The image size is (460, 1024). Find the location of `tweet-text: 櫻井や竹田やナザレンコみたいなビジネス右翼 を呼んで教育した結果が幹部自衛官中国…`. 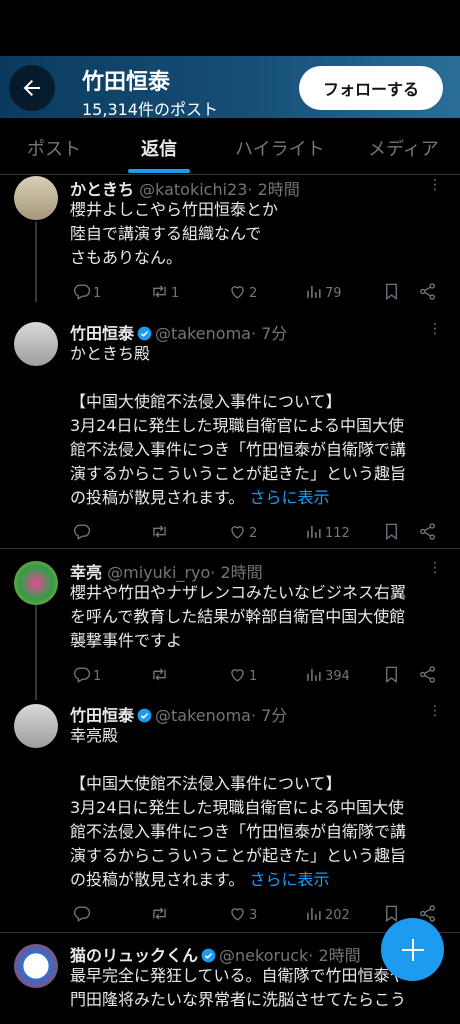

tweet-text: 櫻井や竹田やナザレンコみたいなビジネス右翼 を呼んで教育した結果が幹部自衛官中国… is located at coordinates (260, 617).